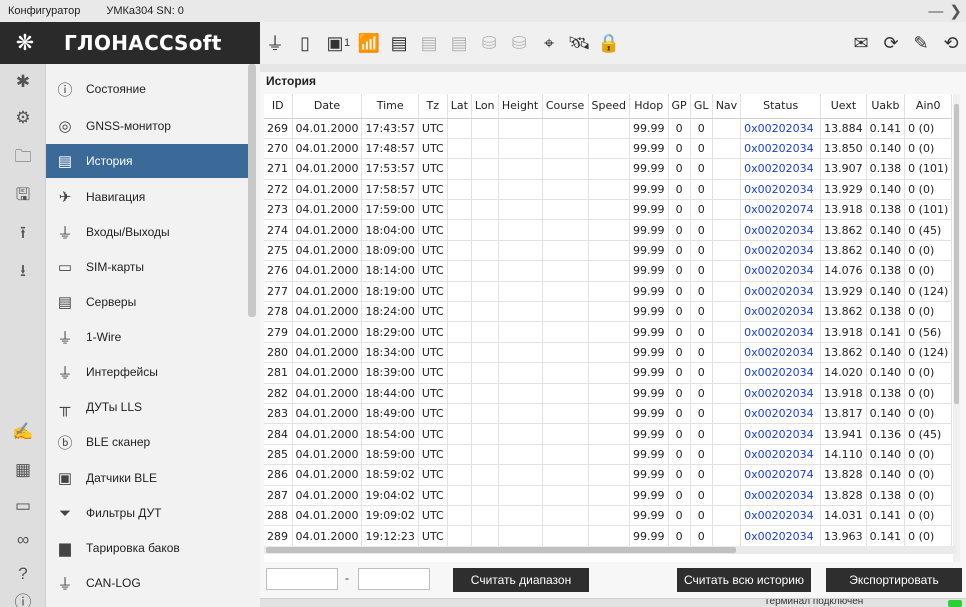 The height and width of the screenshot is (607, 966). What do you see at coordinates (147, 372) in the screenshot?
I see `nav-item-interfaces: ⏚ Интерфейсы` at bounding box center [147, 372].